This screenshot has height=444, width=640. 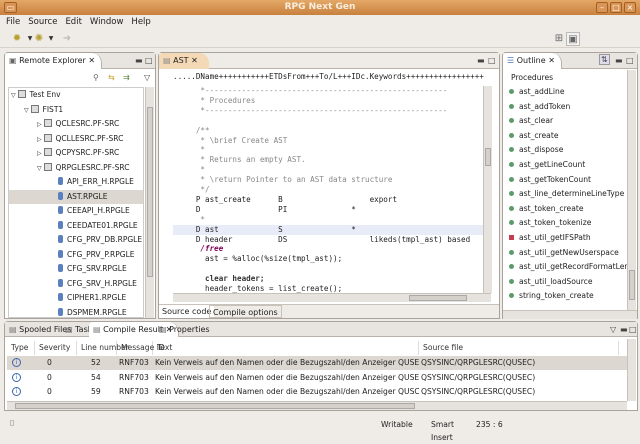 What do you see at coordinates (511, 237) in the screenshot?
I see `private-procedure-icon` at bounding box center [511, 237].